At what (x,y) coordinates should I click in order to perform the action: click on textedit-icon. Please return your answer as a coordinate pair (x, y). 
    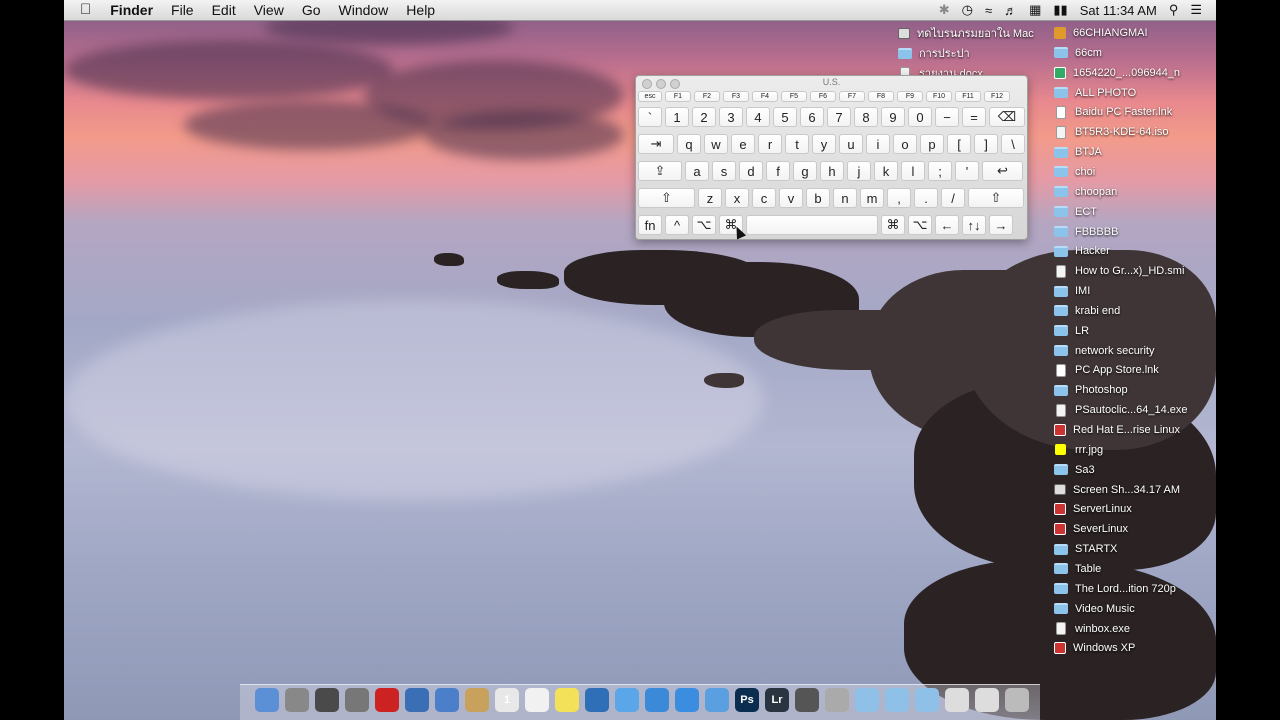
    Looking at the image, I should click on (537, 700).